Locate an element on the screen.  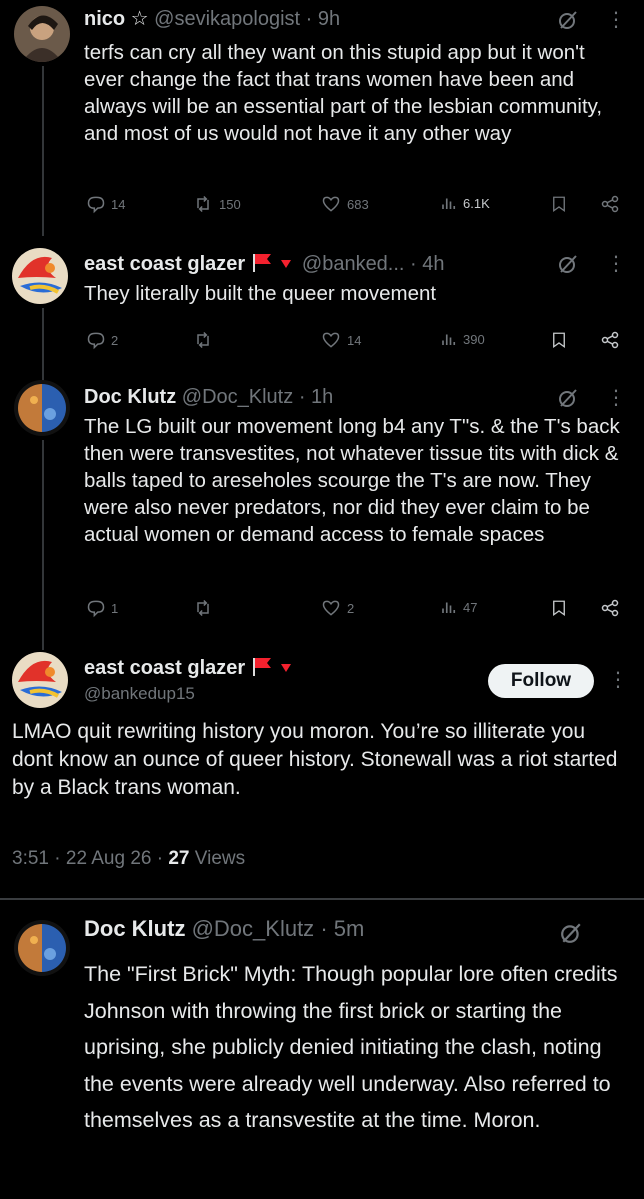
repost-count: 150 is located at coordinates (230, 204).